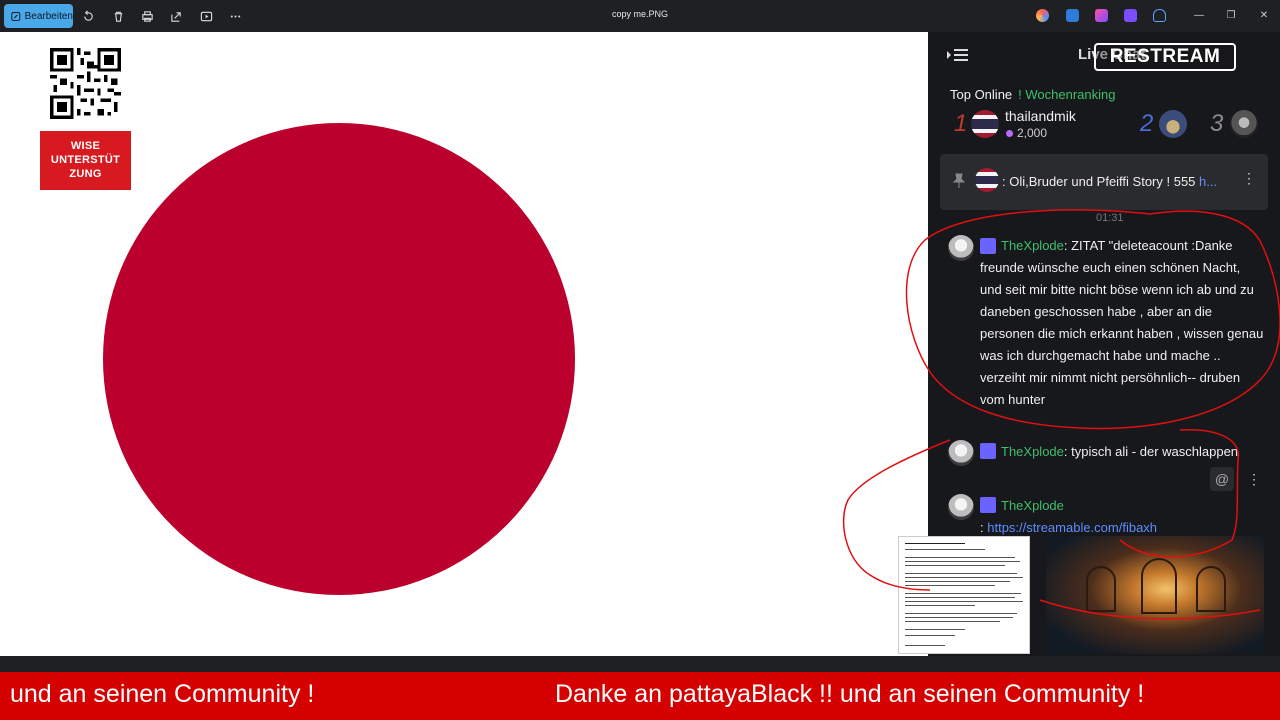 The image size is (1280, 720). I want to click on title-bar: Bearbeiten copy me.PNG — ❐ ✕, so click(640, 16).